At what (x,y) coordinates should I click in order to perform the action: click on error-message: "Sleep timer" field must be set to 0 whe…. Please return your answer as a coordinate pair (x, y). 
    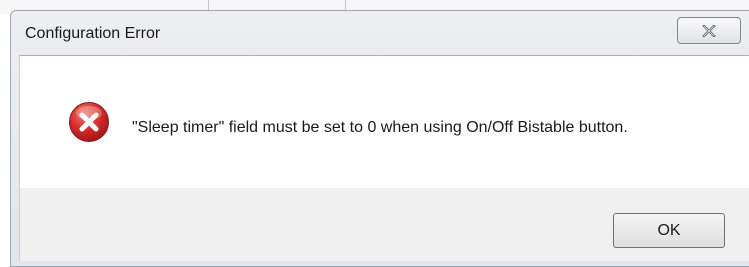
    Looking at the image, I should click on (380, 127).